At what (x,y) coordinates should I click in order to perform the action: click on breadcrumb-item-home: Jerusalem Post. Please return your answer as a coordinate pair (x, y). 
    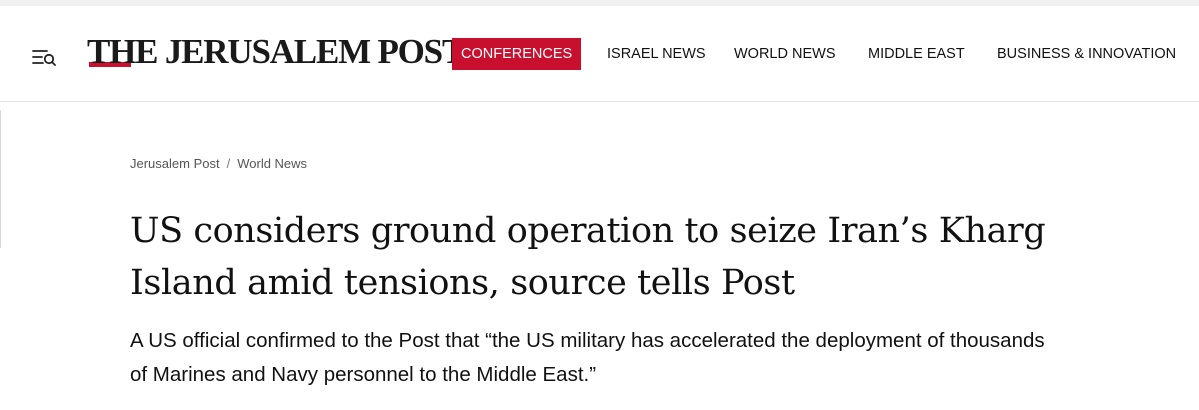
    Looking at the image, I should click on (175, 163).